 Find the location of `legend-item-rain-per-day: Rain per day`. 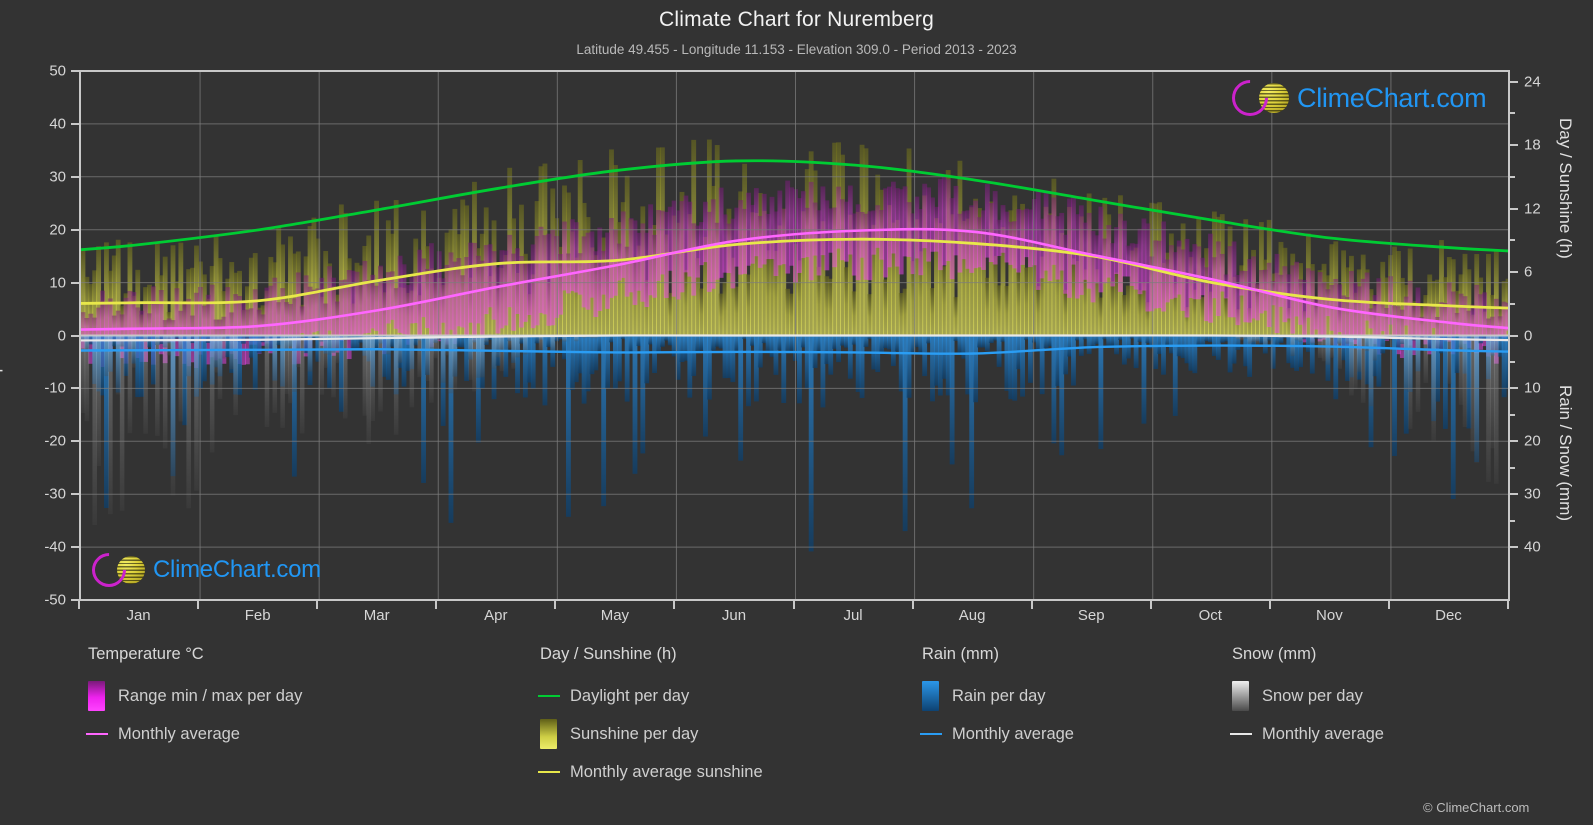

legend-item-rain-per-day: Rain per day is located at coordinates (998, 696).